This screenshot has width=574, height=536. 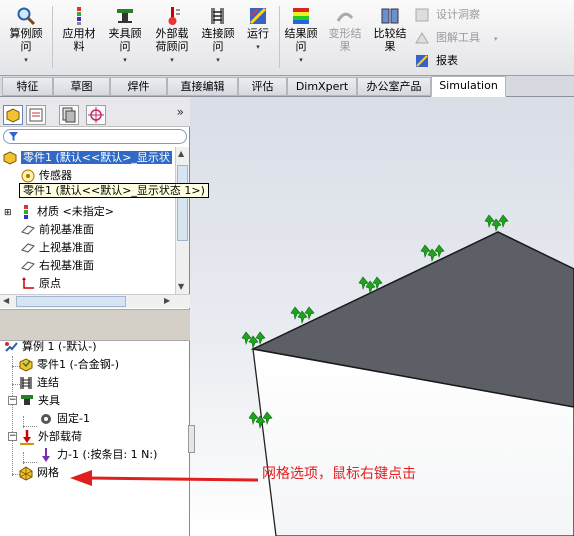 What do you see at coordinates (191, 439) in the screenshot?
I see `pane-splitter-handle` at bounding box center [191, 439].